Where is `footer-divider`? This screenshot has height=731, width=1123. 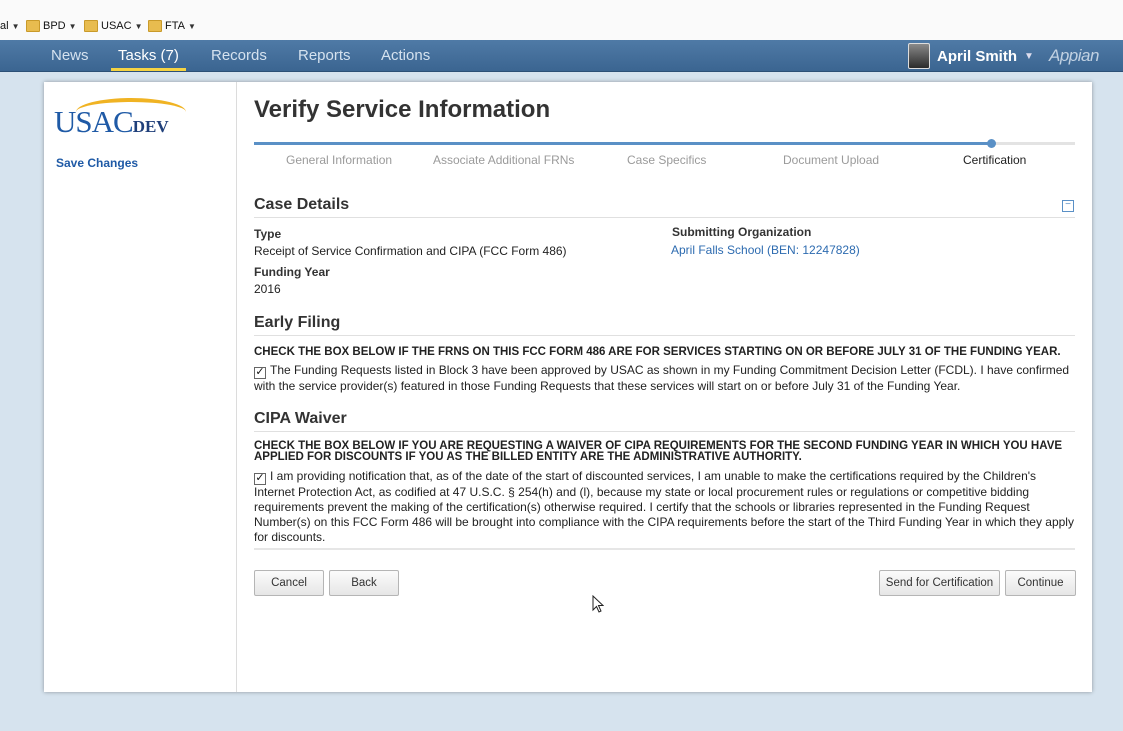 footer-divider is located at coordinates (664, 549).